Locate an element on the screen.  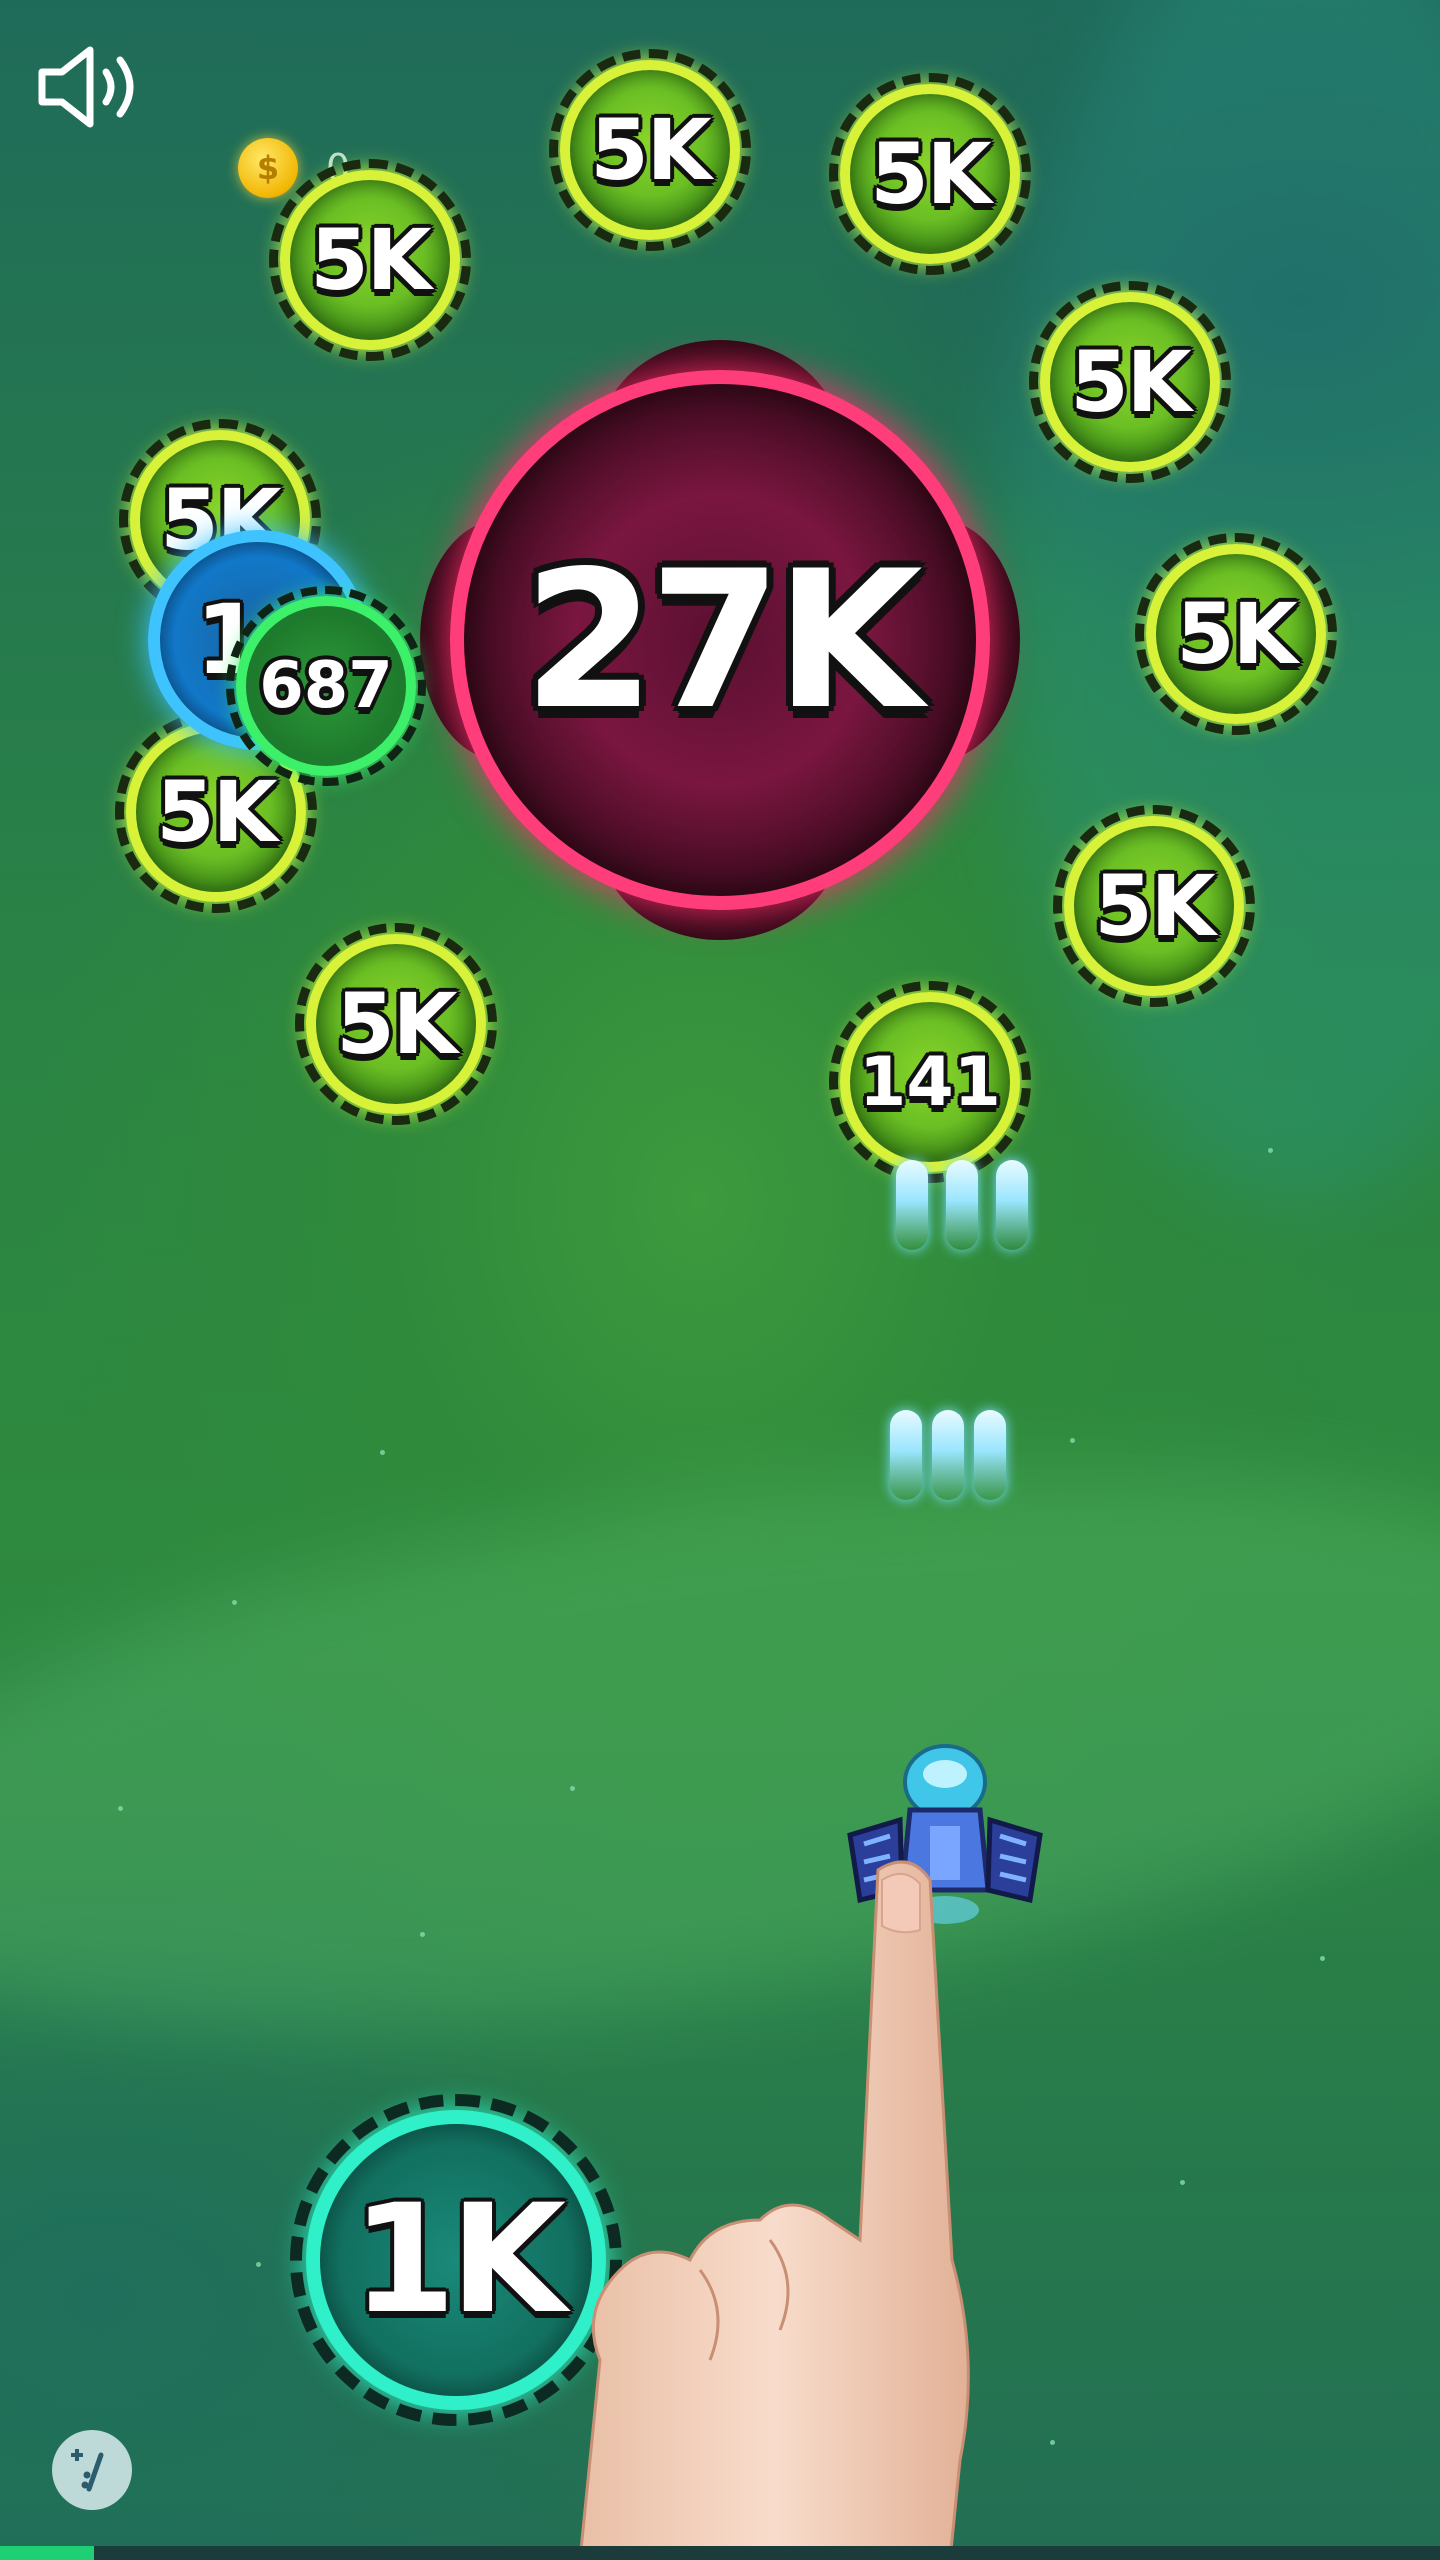
enemy-bubble: 141 is located at coordinates (930, 1082).